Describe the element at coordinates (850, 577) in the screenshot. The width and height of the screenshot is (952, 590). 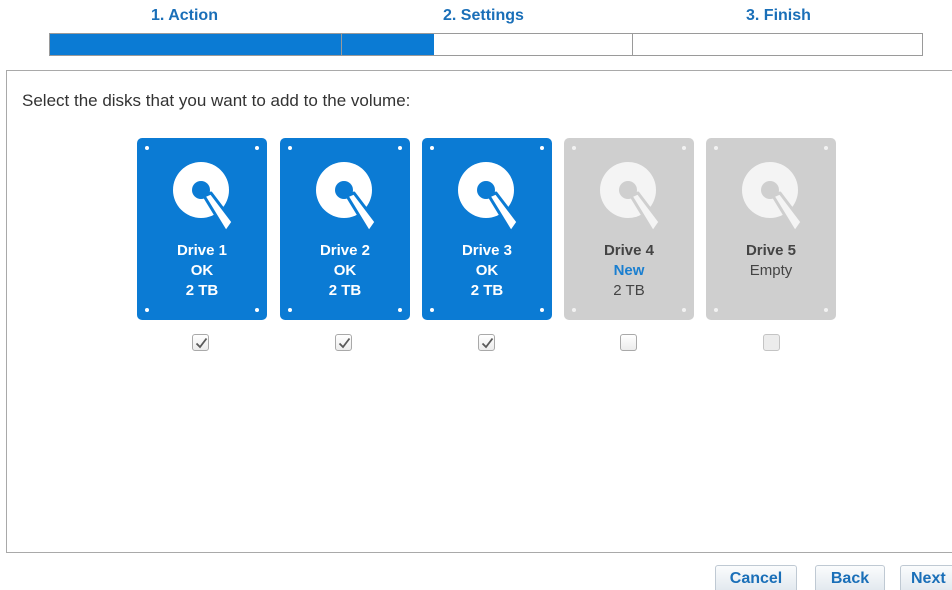
I see `back-button: Back` at that location.